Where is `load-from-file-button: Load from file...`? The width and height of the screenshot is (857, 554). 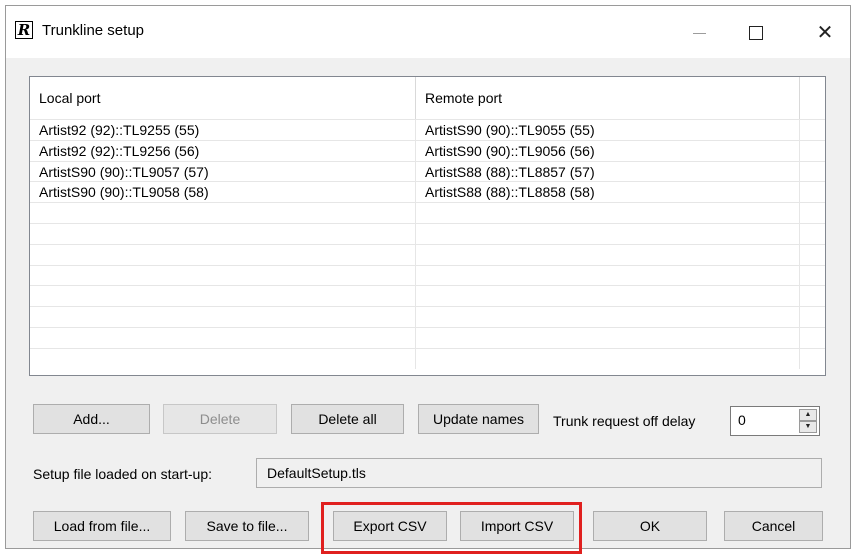
load-from-file-button: Load from file... is located at coordinates (102, 526).